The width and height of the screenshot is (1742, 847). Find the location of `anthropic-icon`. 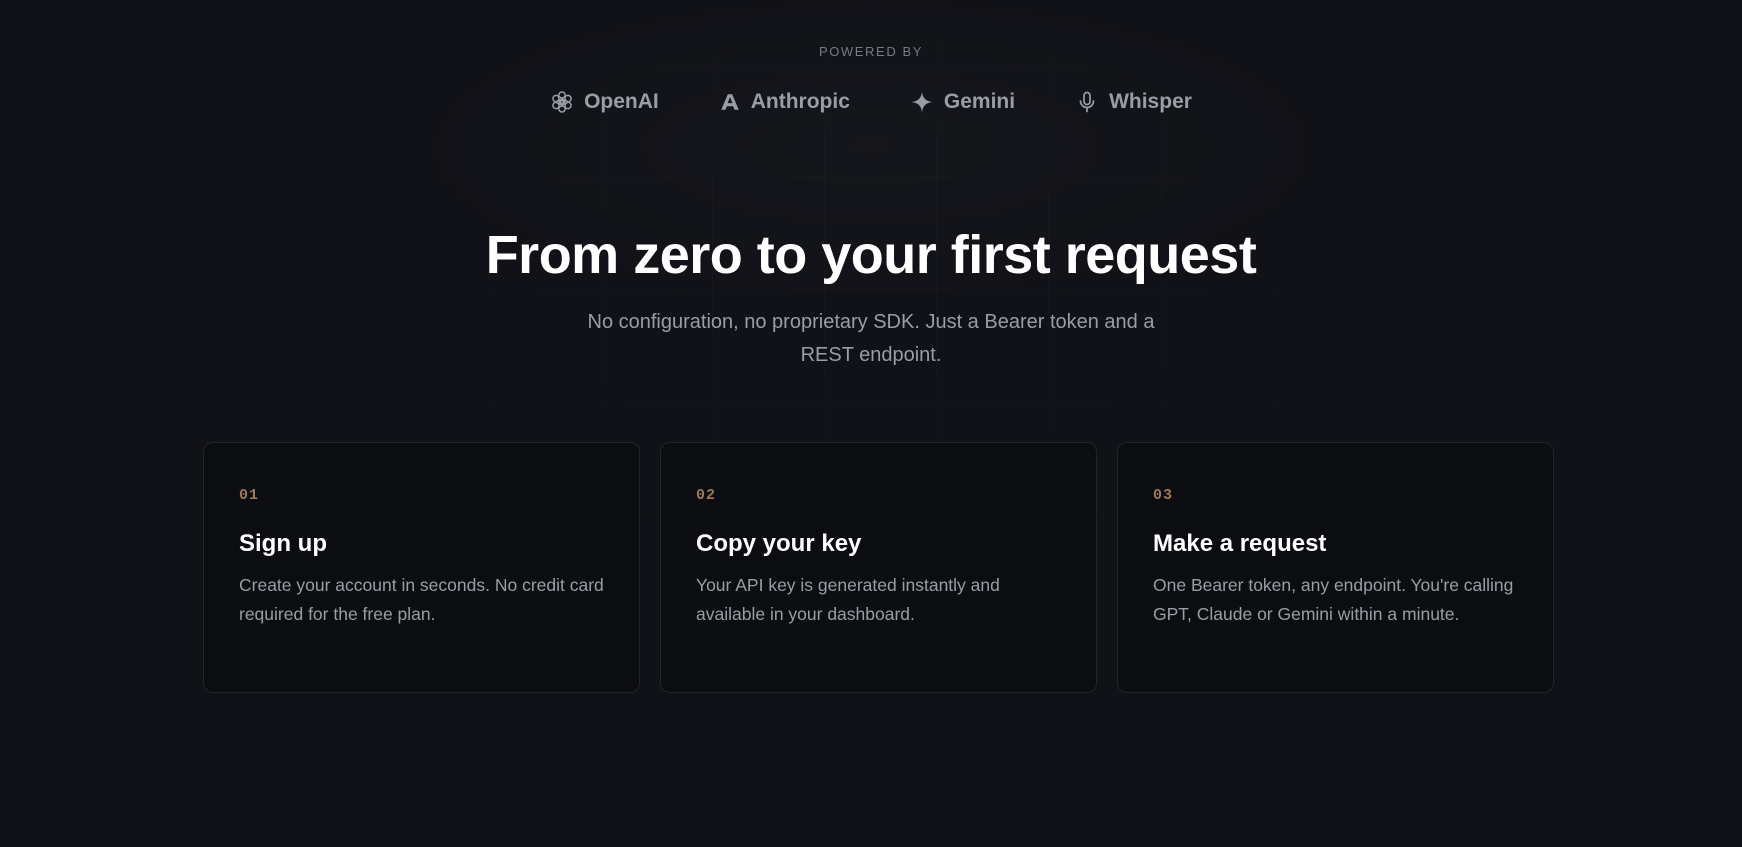

anthropic-icon is located at coordinates (730, 102).